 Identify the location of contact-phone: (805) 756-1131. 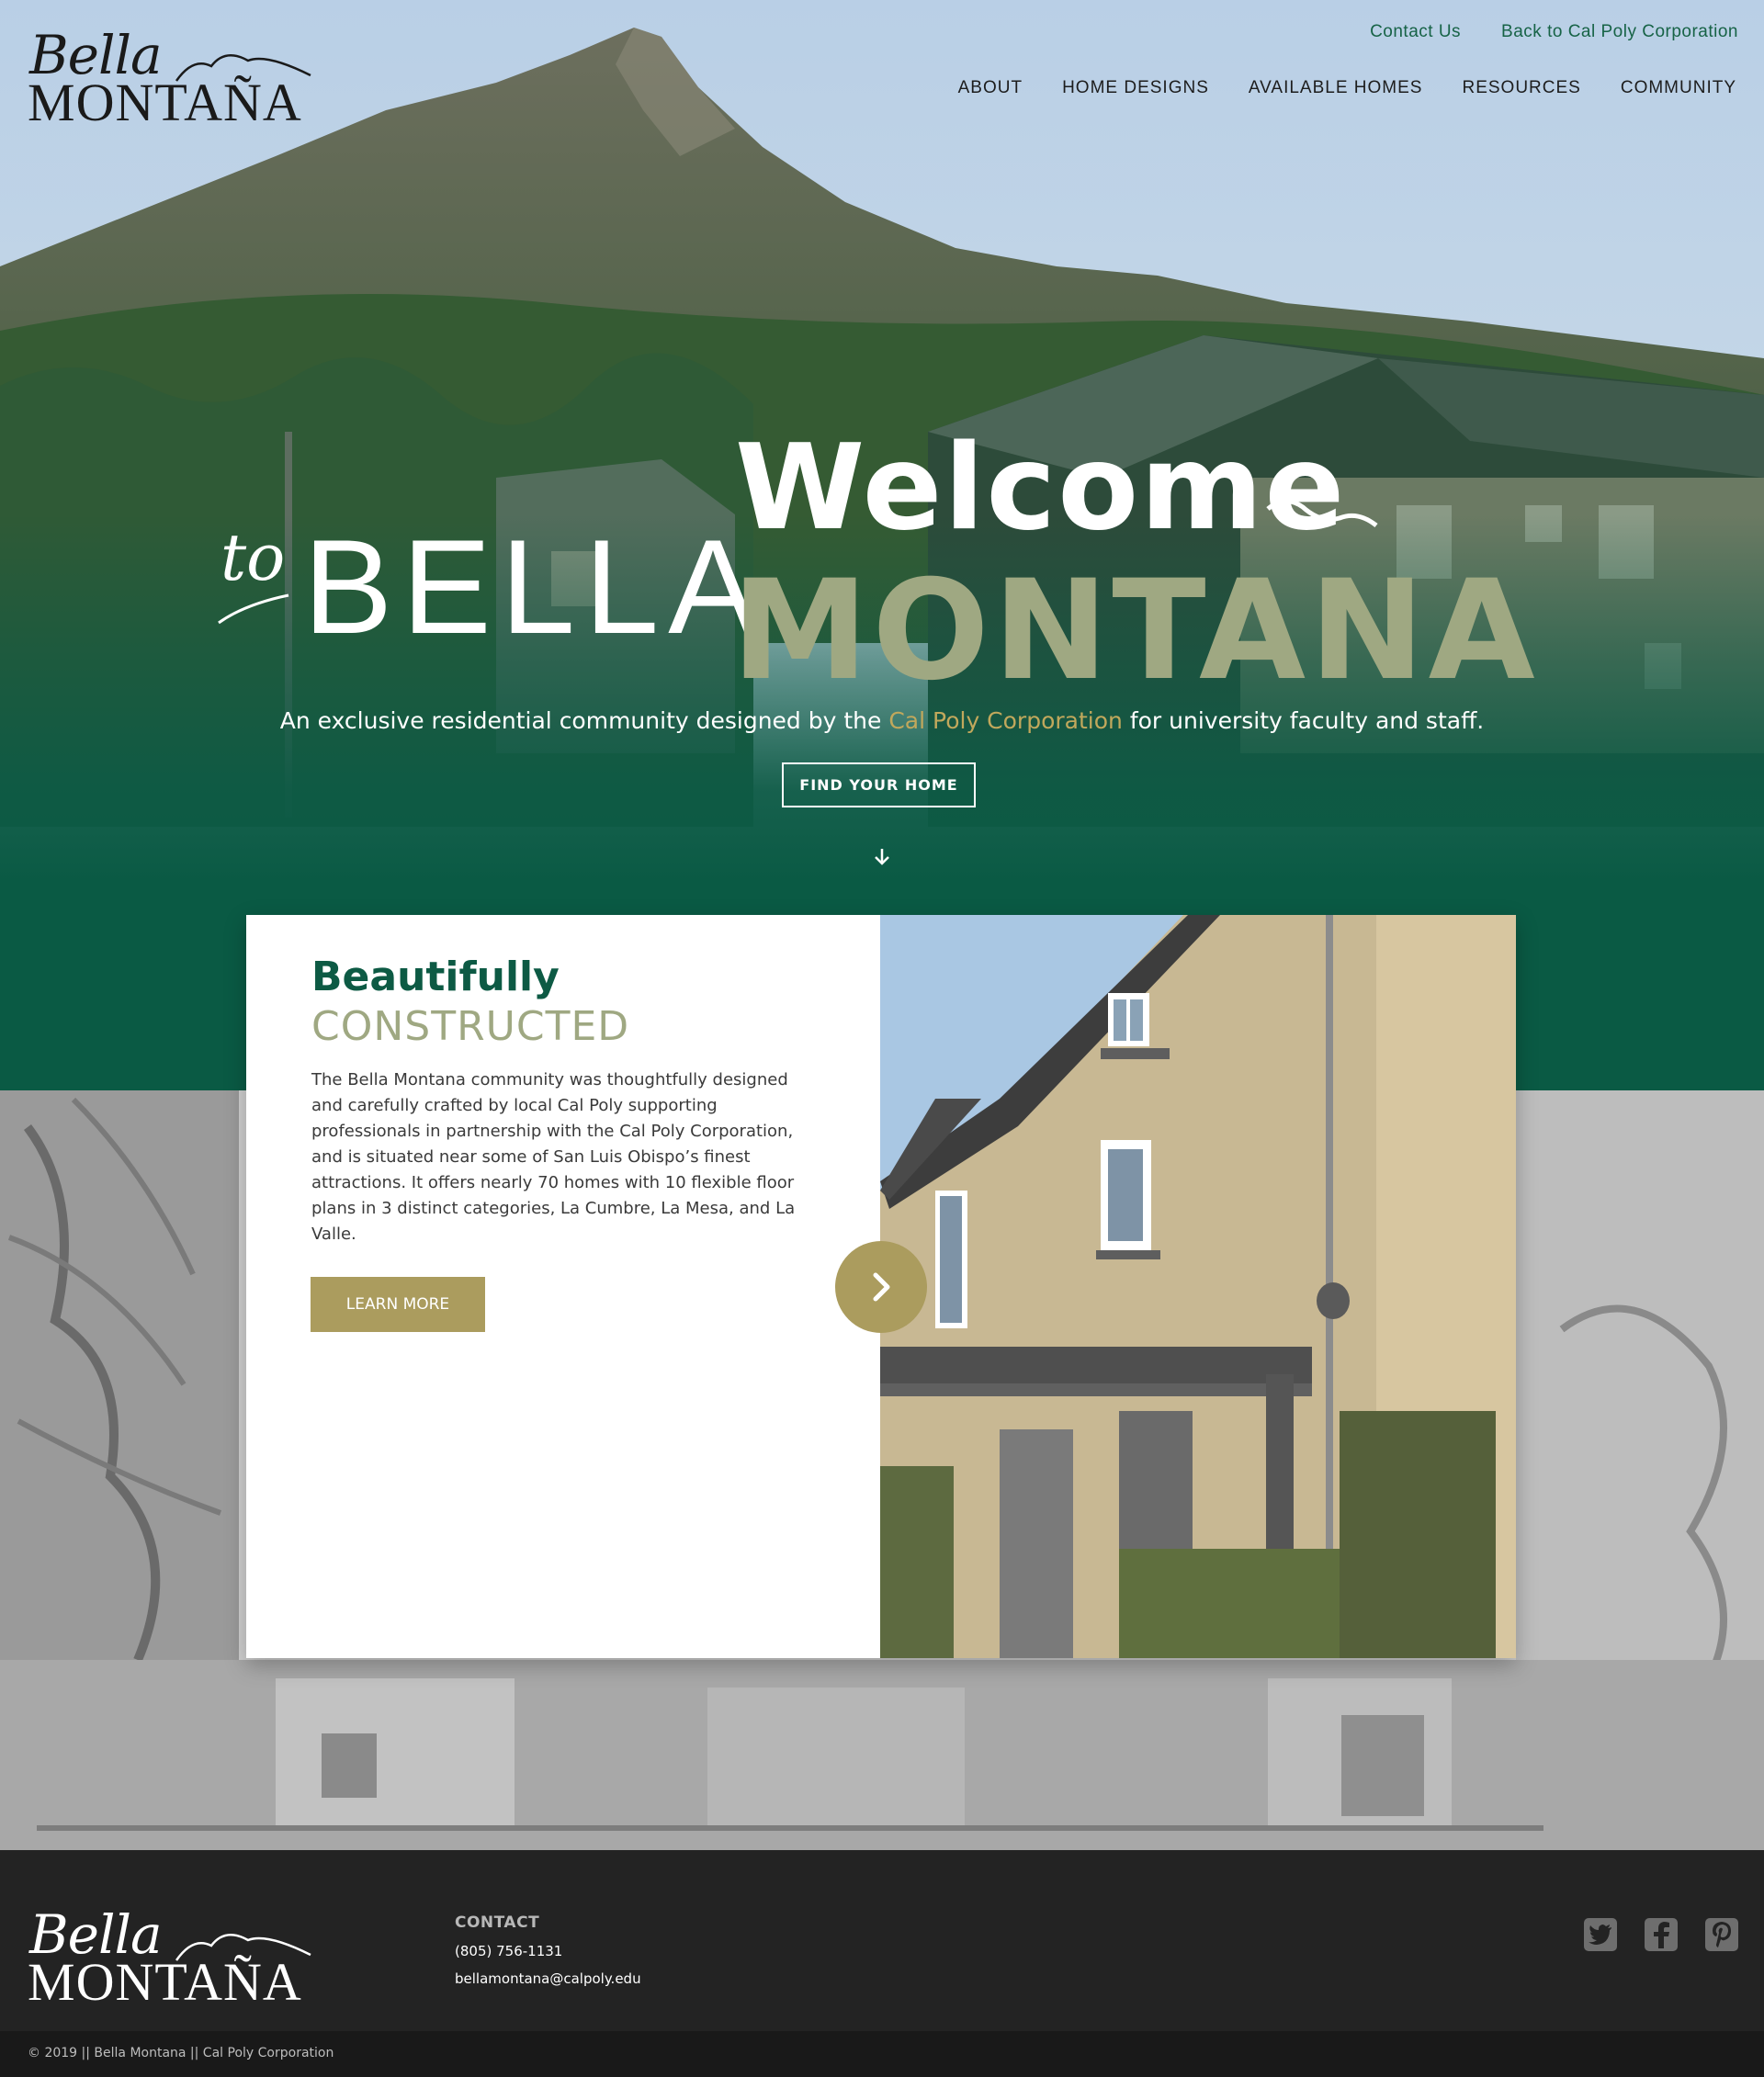
(548, 1951).